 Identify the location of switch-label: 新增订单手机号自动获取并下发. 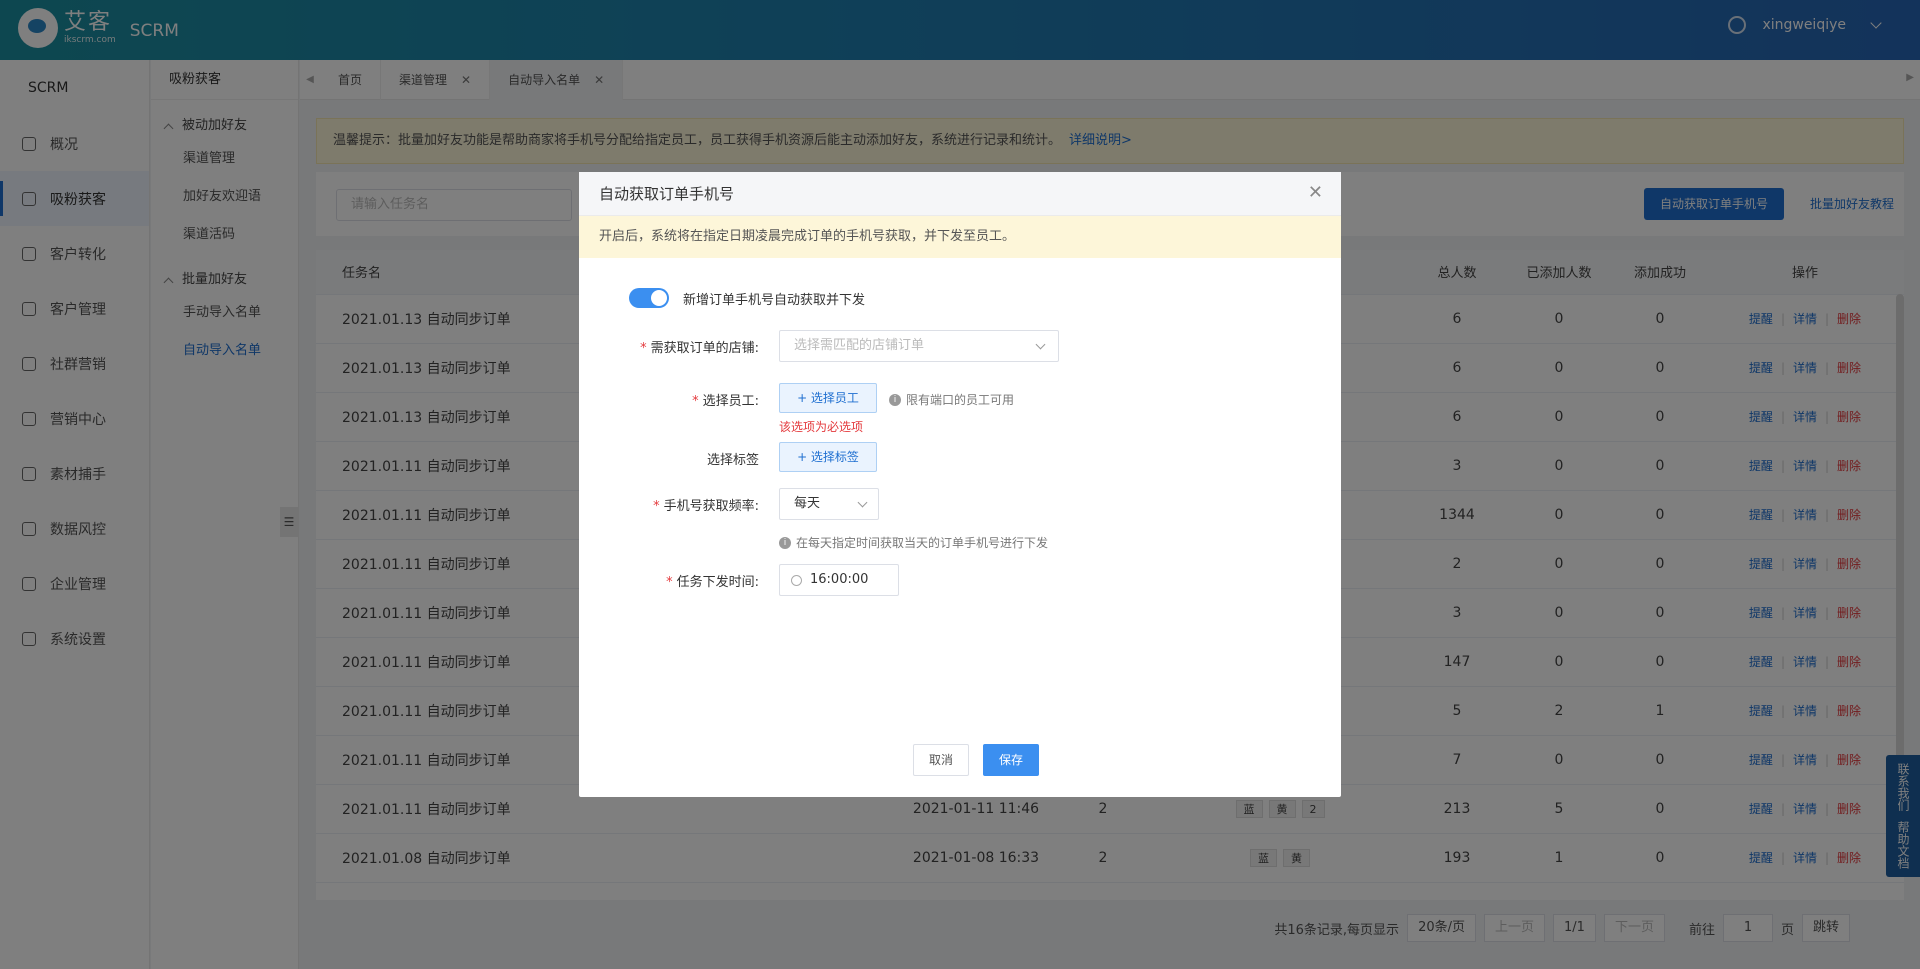
(774, 300).